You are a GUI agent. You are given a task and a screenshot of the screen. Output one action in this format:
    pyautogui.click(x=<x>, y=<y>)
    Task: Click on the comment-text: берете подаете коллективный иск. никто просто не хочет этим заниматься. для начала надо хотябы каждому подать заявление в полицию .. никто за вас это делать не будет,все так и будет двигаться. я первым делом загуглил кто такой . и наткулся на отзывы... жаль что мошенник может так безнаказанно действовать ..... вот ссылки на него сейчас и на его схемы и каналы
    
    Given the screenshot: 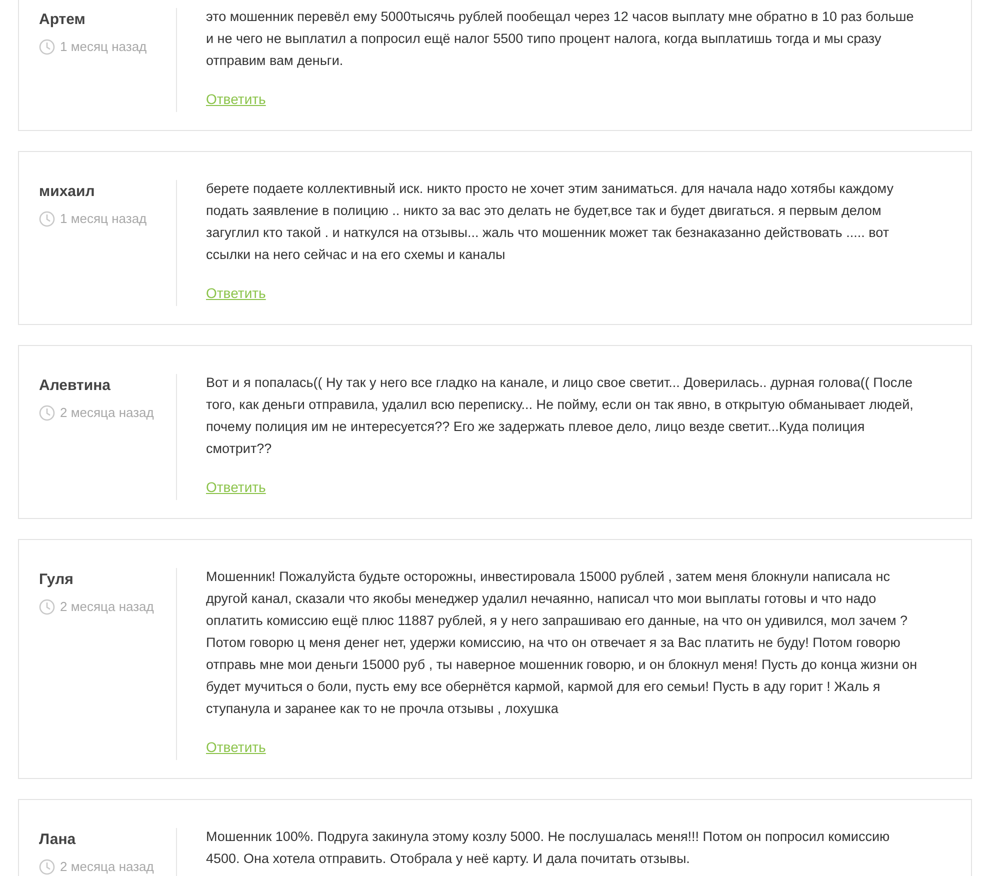 What is the action you would take?
    pyautogui.click(x=550, y=222)
    